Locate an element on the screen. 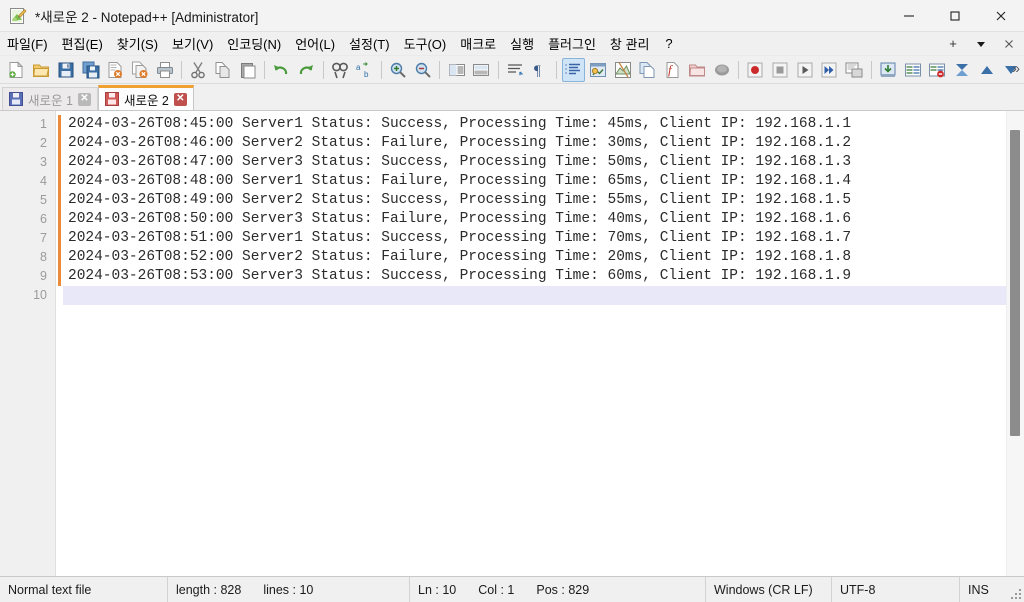 This screenshot has height=602, width=1024. vertical-scrollbar is located at coordinates (1015, 343).